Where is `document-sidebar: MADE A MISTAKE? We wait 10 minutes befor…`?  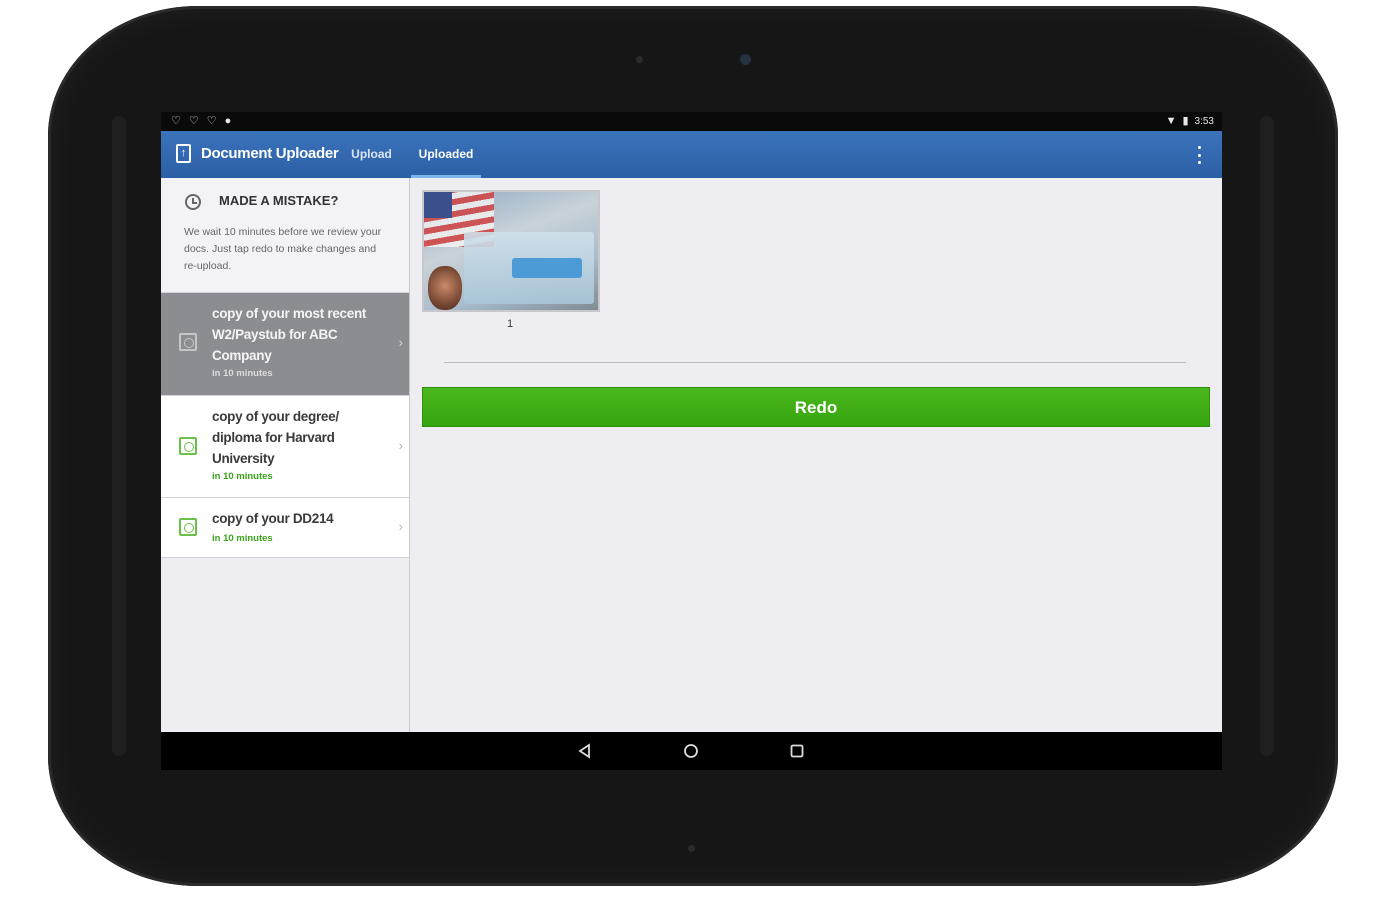
document-sidebar: MADE A MISTAKE? We wait 10 minutes befor… is located at coordinates (285, 455).